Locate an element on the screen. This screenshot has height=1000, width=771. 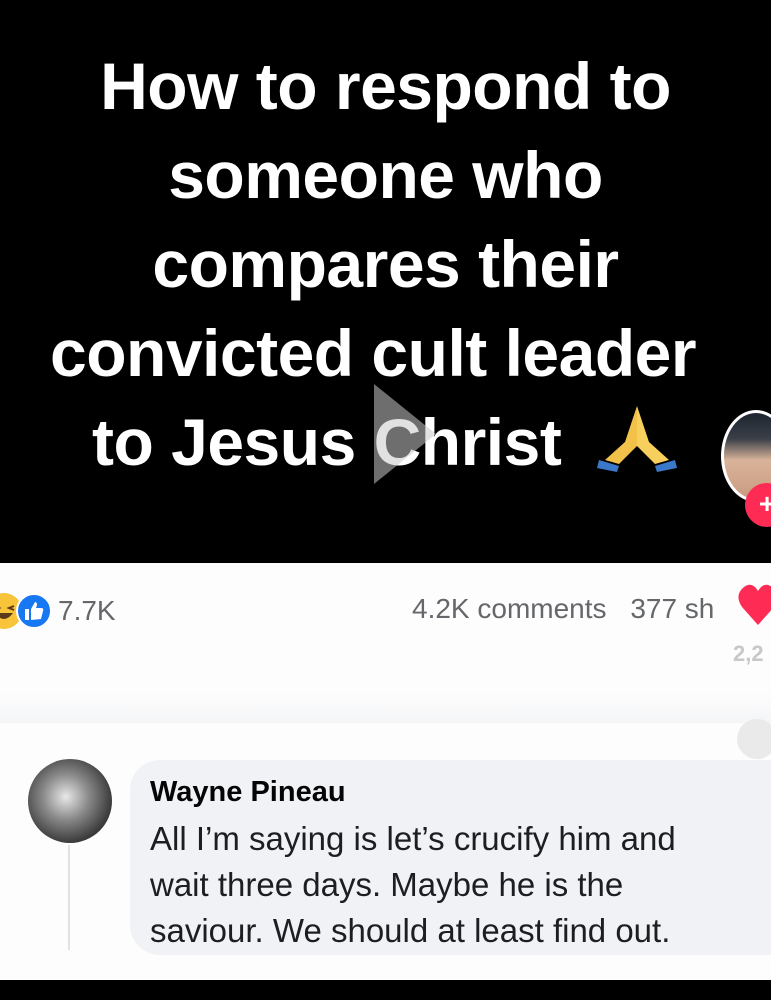
reactions-summary: 7.7K is located at coordinates (58, 611).